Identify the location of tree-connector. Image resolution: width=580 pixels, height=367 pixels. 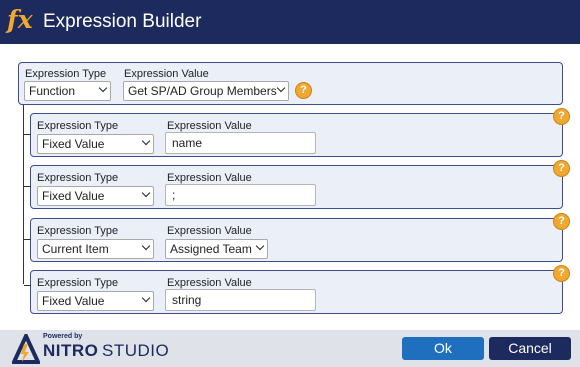
(23, 194).